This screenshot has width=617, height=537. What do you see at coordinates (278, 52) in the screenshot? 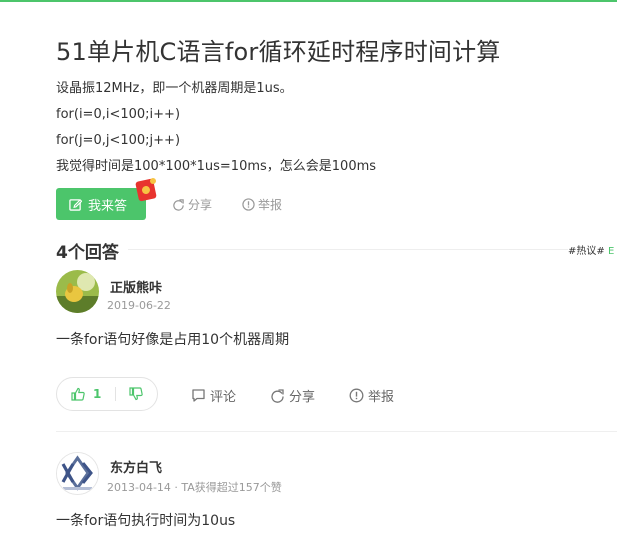
I see `question-title: 51单片机C语言for循环延时程序时间计算` at bounding box center [278, 52].